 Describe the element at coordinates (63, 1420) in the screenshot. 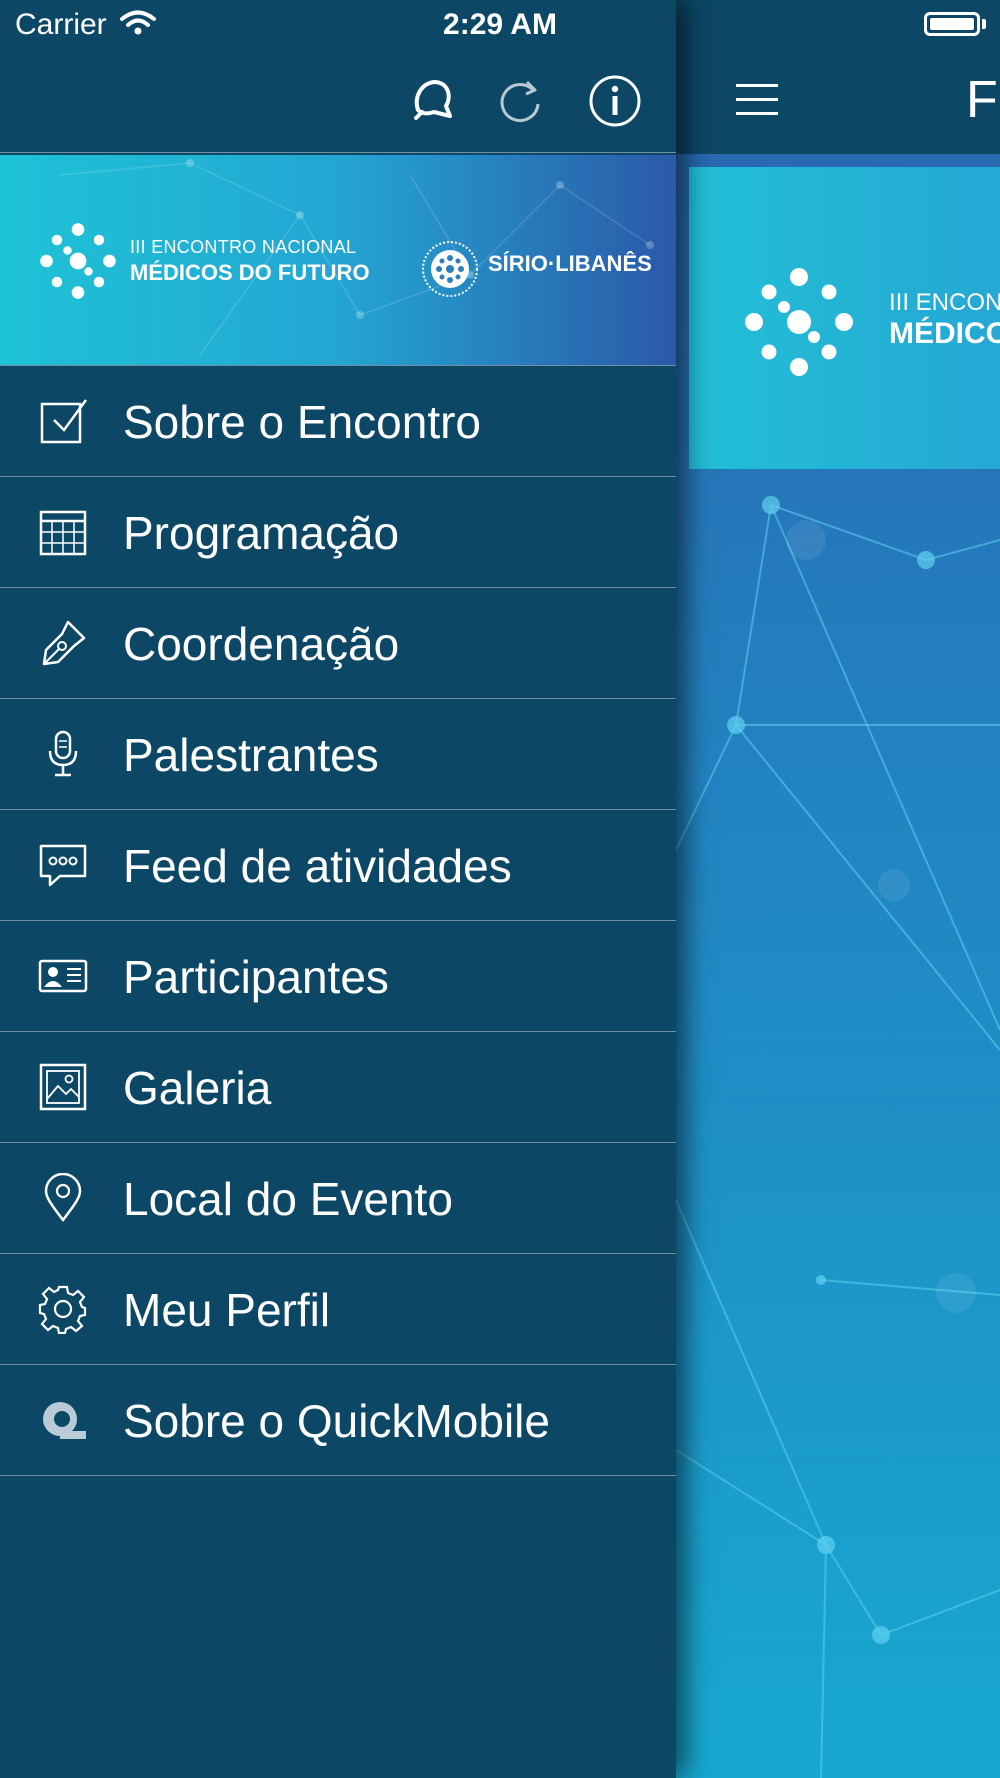

I see `quickmobile-icon` at that location.